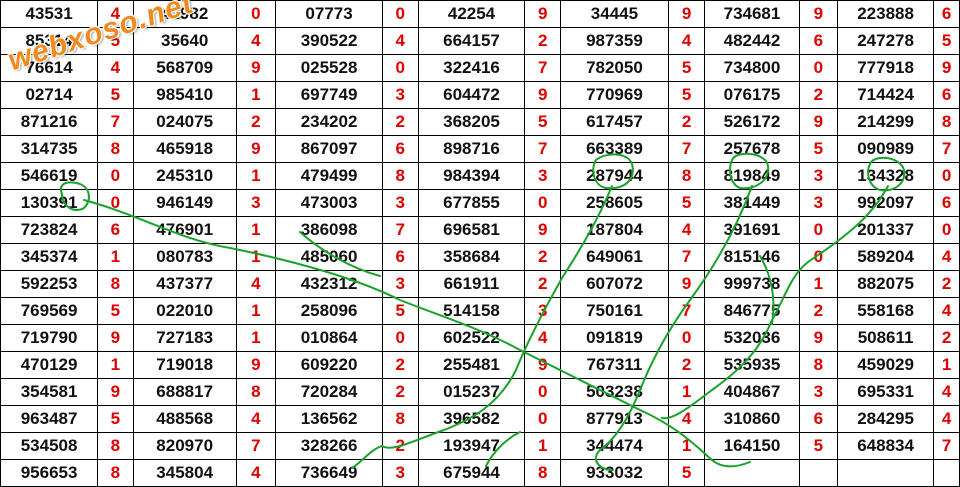 The width and height of the screenshot is (960, 487). Describe the element at coordinates (329, 68) in the screenshot. I see `result-number: 025528` at that location.